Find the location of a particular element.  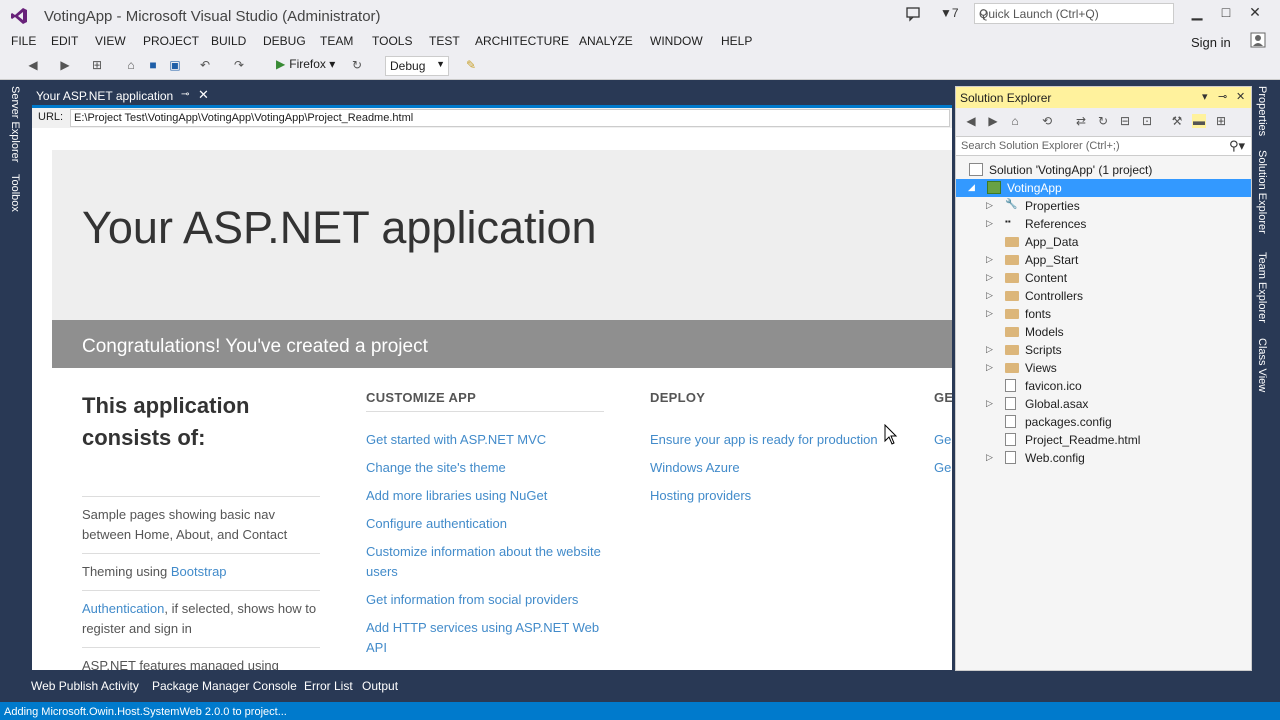

menu-debug: DEBUG is located at coordinates (284, 41).